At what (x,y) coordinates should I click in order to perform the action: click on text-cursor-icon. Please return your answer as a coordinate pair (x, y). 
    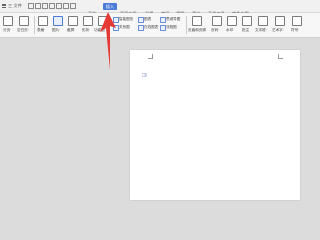
    Looking at the image, I should click on (144, 69).